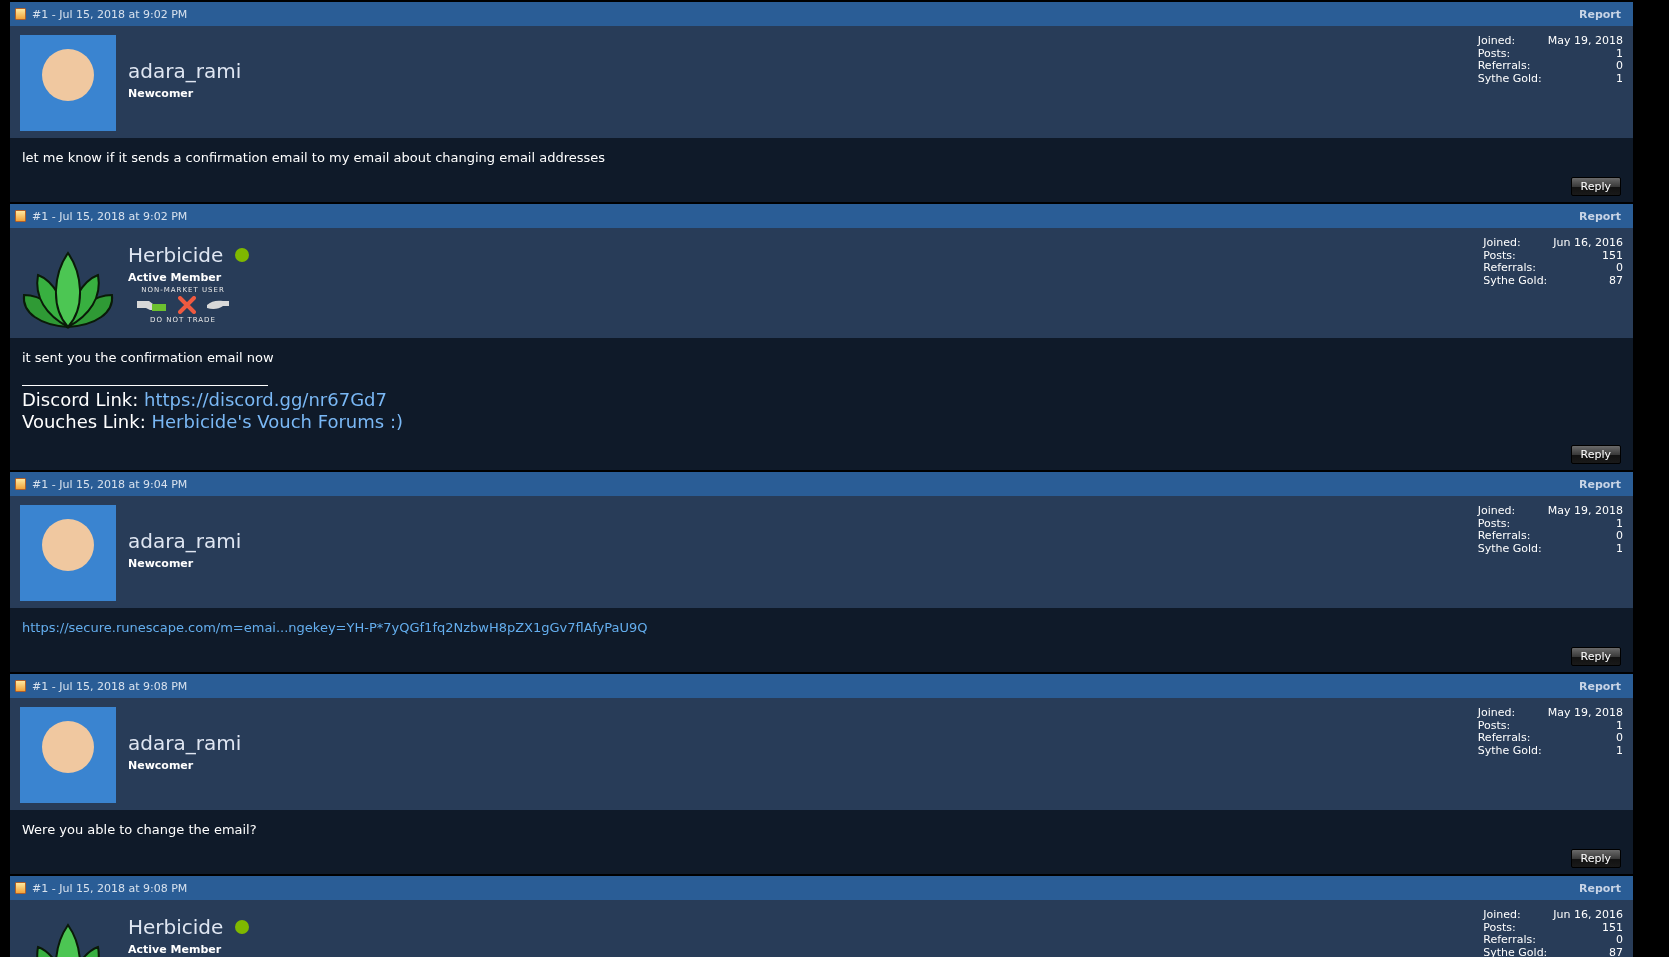 The width and height of the screenshot is (1669, 957). I want to click on cross-icon, so click(187, 305).